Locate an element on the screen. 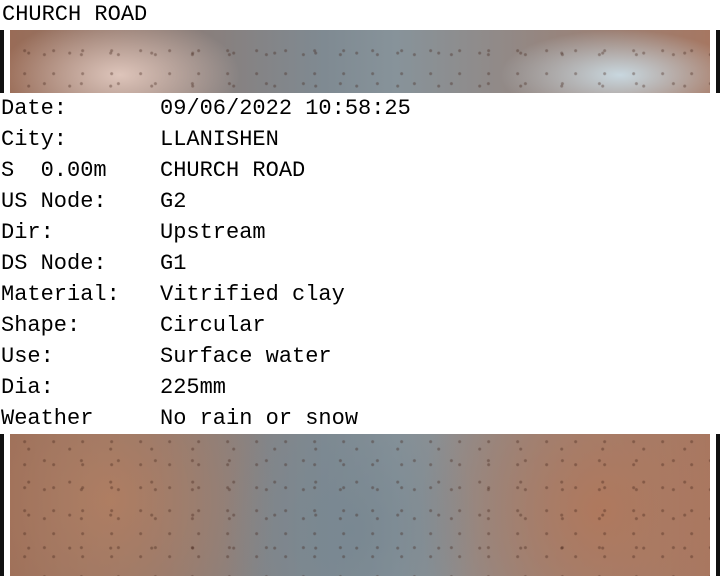 Image resolution: width=720 pixels, height=576 pixels. use-value: Surface water is located at coordinates (246, 356).